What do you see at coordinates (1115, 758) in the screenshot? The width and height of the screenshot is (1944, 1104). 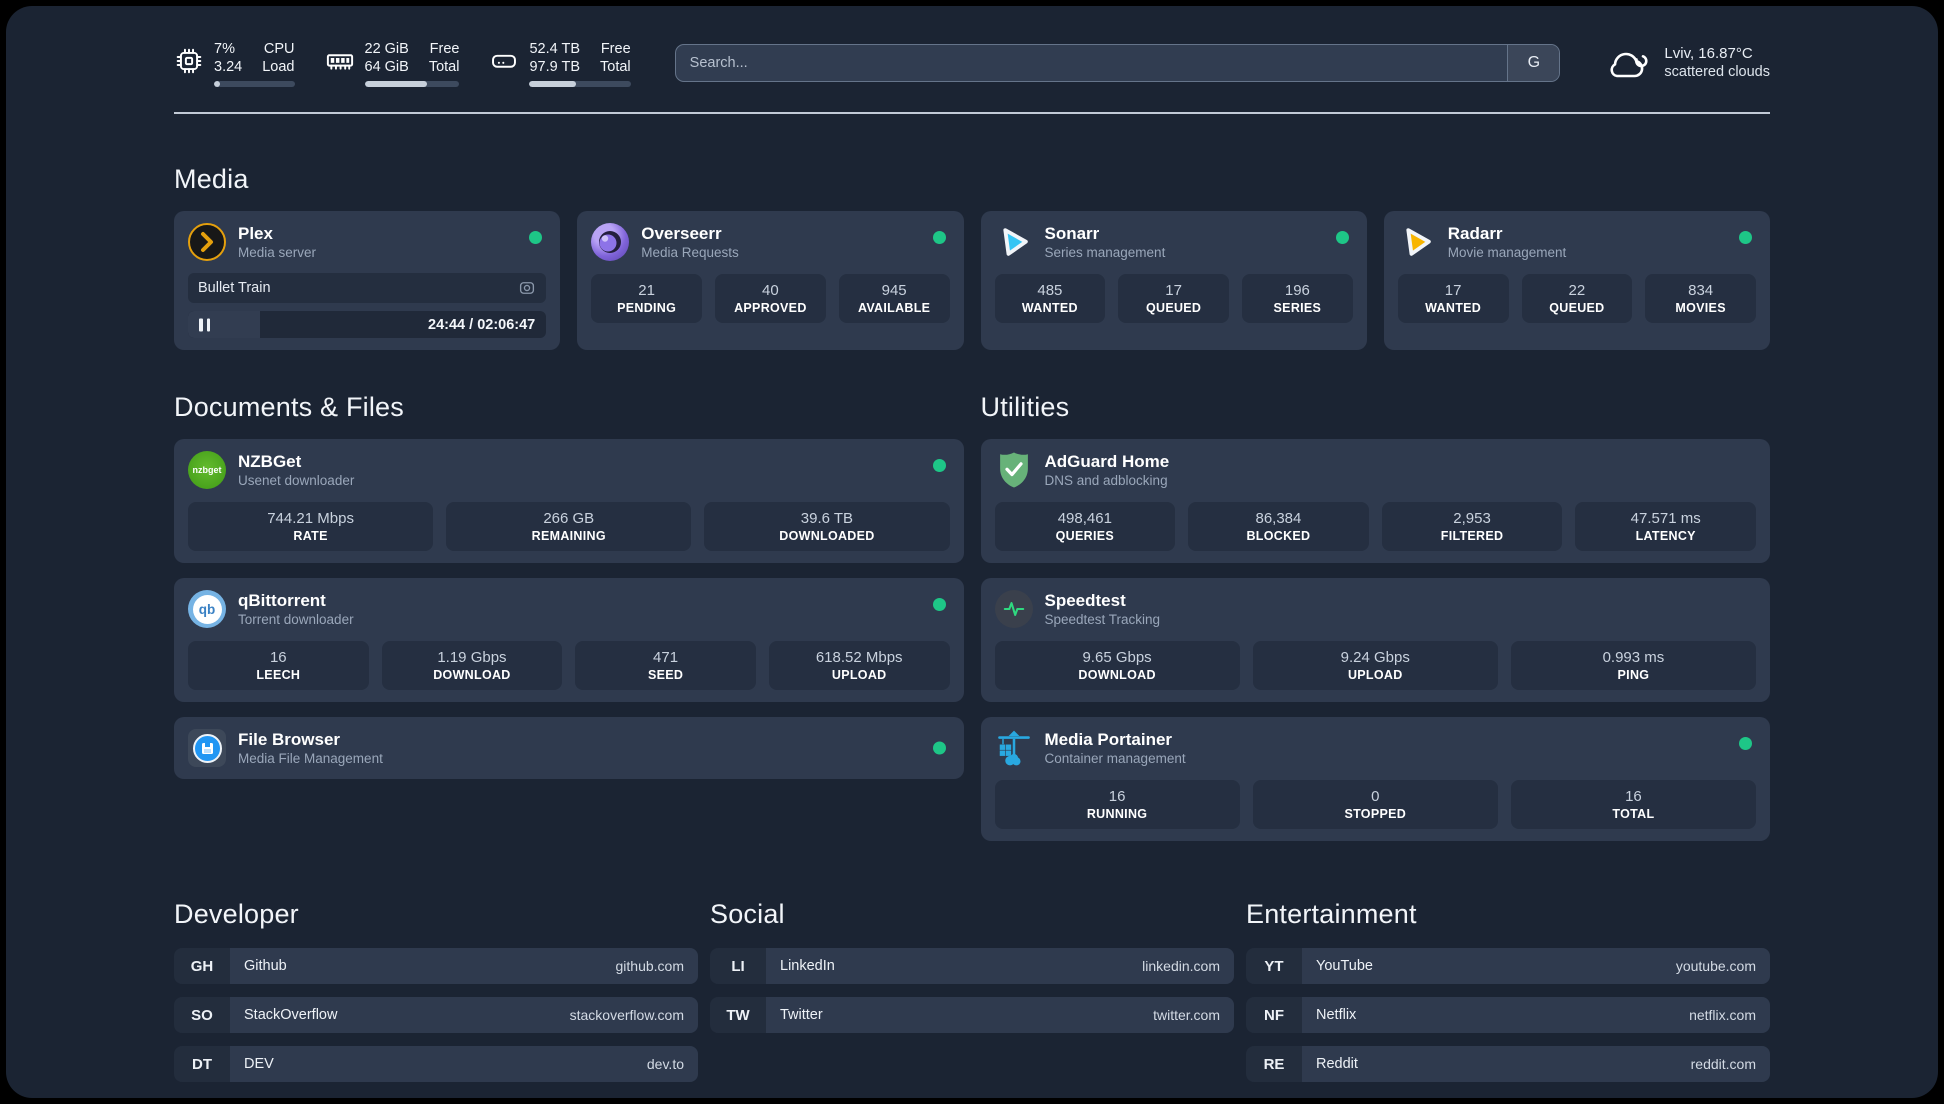 I see `app-subtitle: Container management` at bounding box center [1115, 758].